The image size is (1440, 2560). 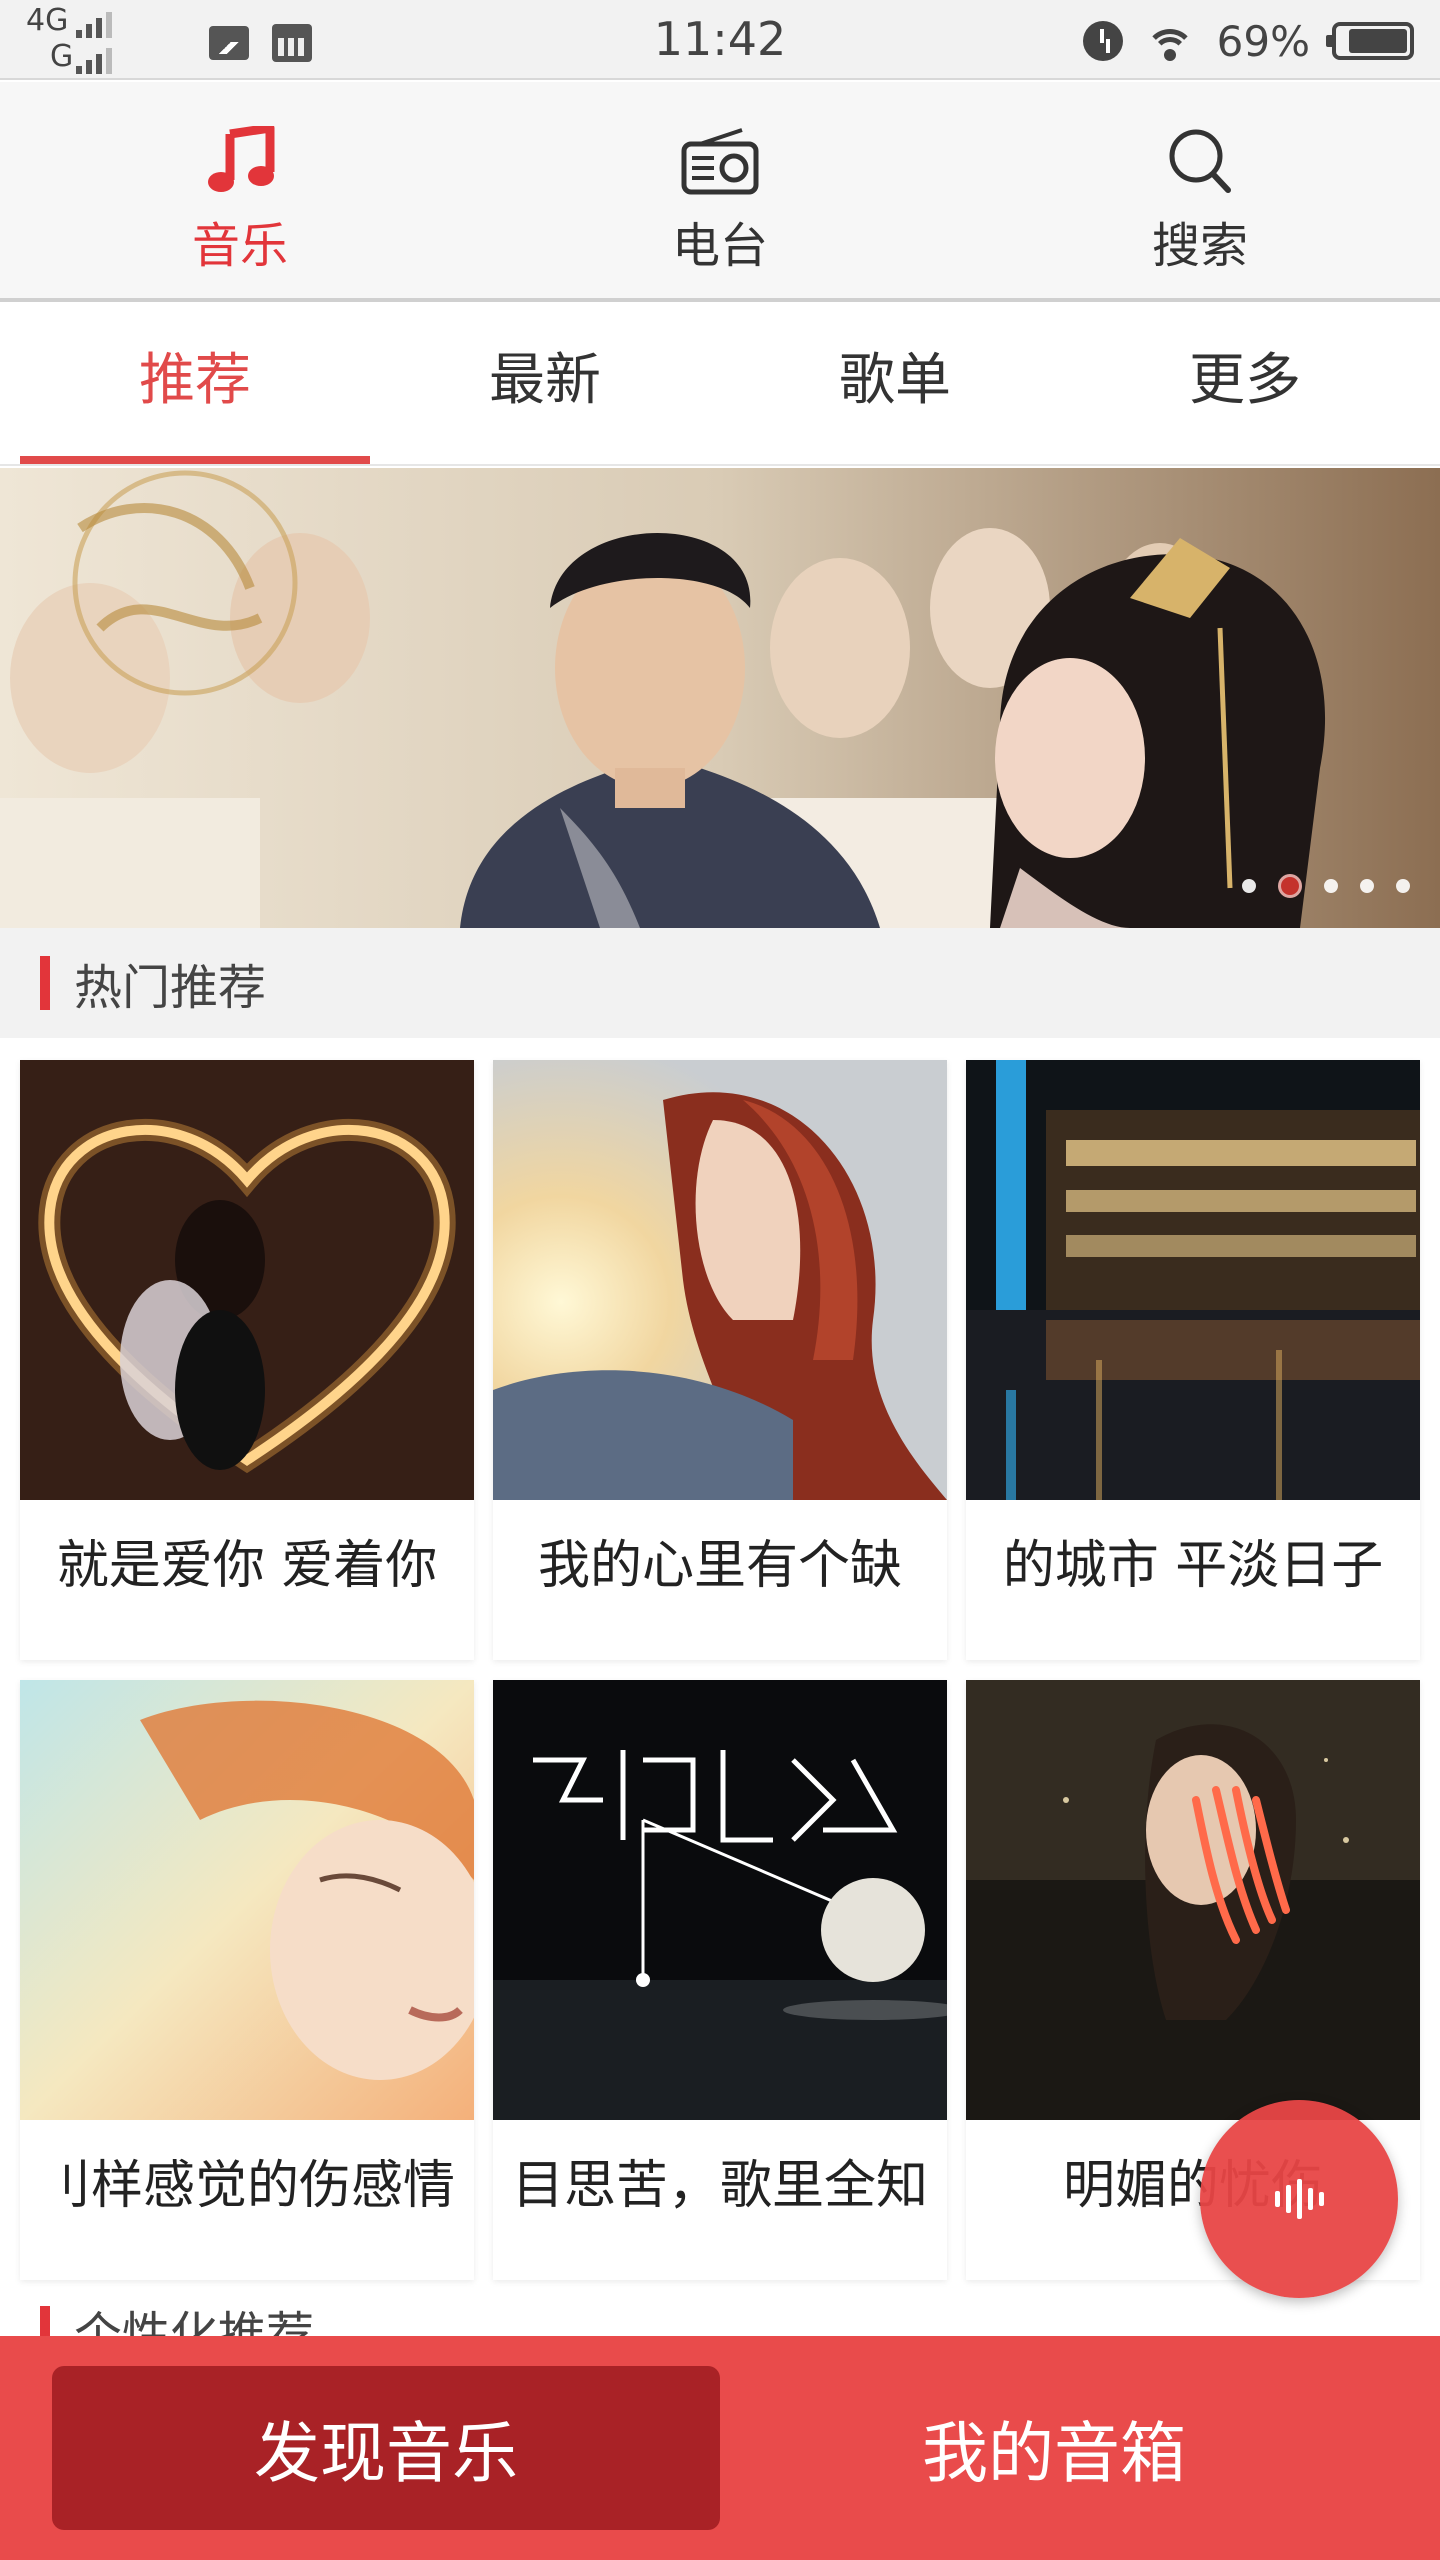 I want to click on playlist-title: 就是爱你 爱着你, so click(x=247, y=1565).